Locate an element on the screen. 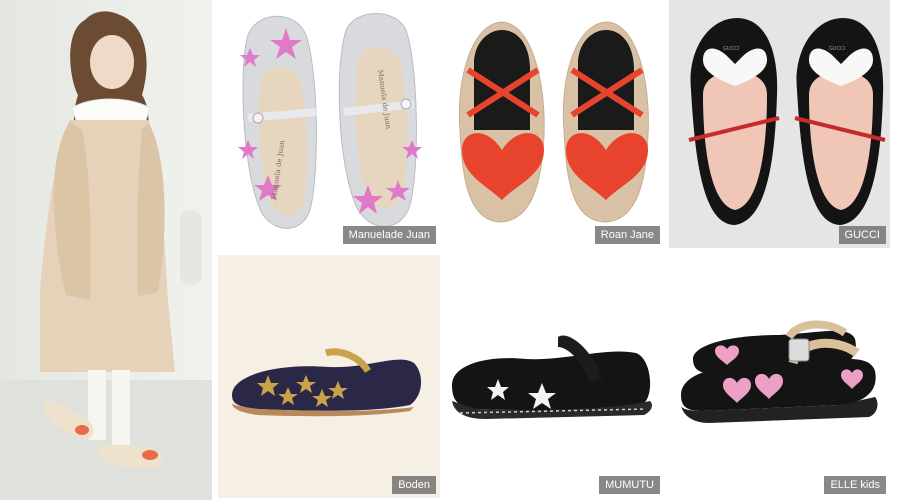 The width and height of the screenshot is (908, 500). patent-heart-t-bar-shoes-image is located at coordinates (779, 371).